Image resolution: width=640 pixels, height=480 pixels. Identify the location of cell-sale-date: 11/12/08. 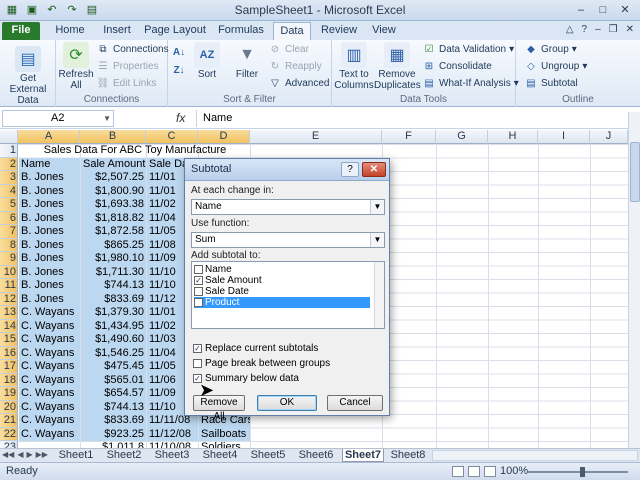
(172, 434).